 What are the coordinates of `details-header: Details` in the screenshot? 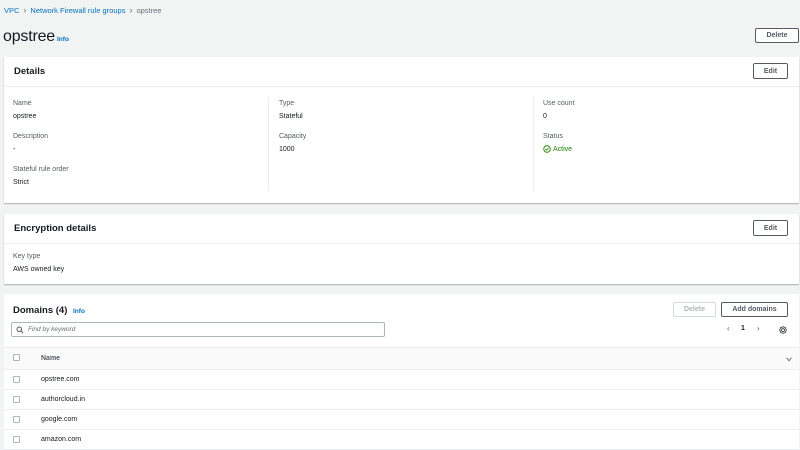 It's located at (401, 72).